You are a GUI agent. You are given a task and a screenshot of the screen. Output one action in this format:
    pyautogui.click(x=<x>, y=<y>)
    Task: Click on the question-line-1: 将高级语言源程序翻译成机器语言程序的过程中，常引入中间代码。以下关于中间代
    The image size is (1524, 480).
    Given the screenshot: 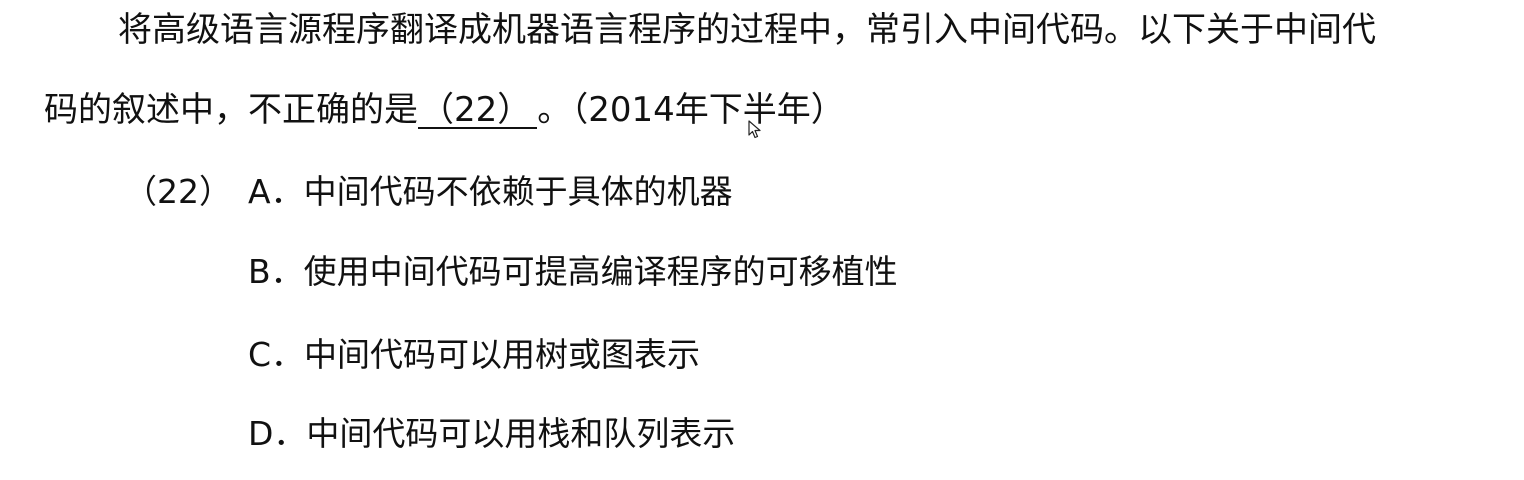 What is the action you would take?
    pyautogui.click(x=747, y=30)
    